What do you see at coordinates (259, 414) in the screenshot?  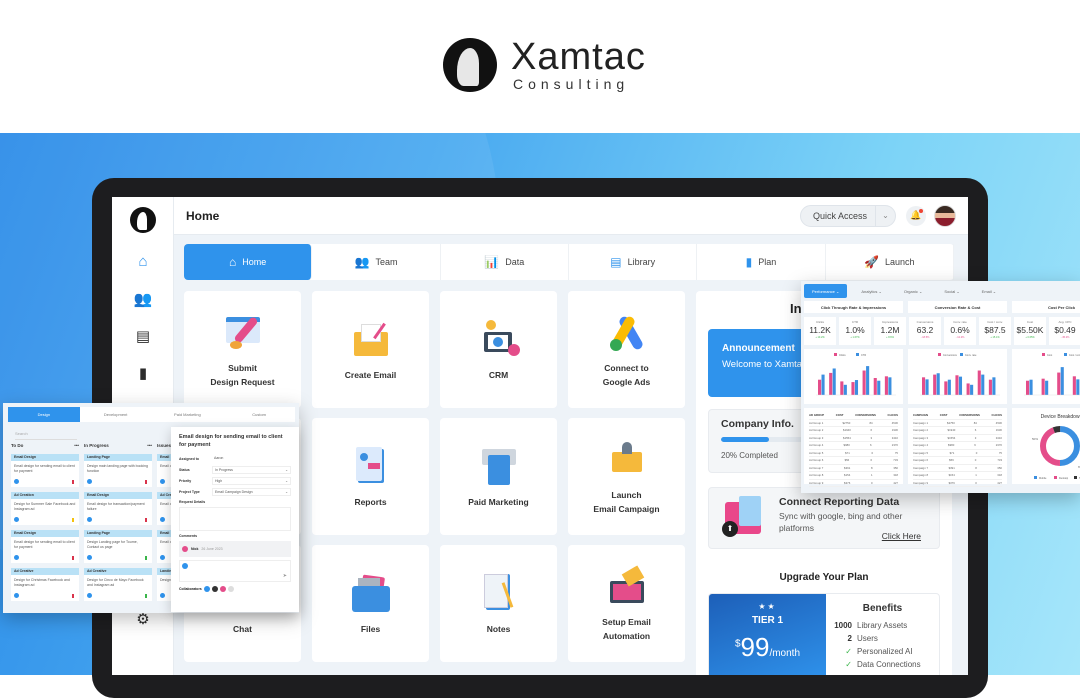 I see `kanban-tab-custom: Custom` at bounding box center [259, 414].